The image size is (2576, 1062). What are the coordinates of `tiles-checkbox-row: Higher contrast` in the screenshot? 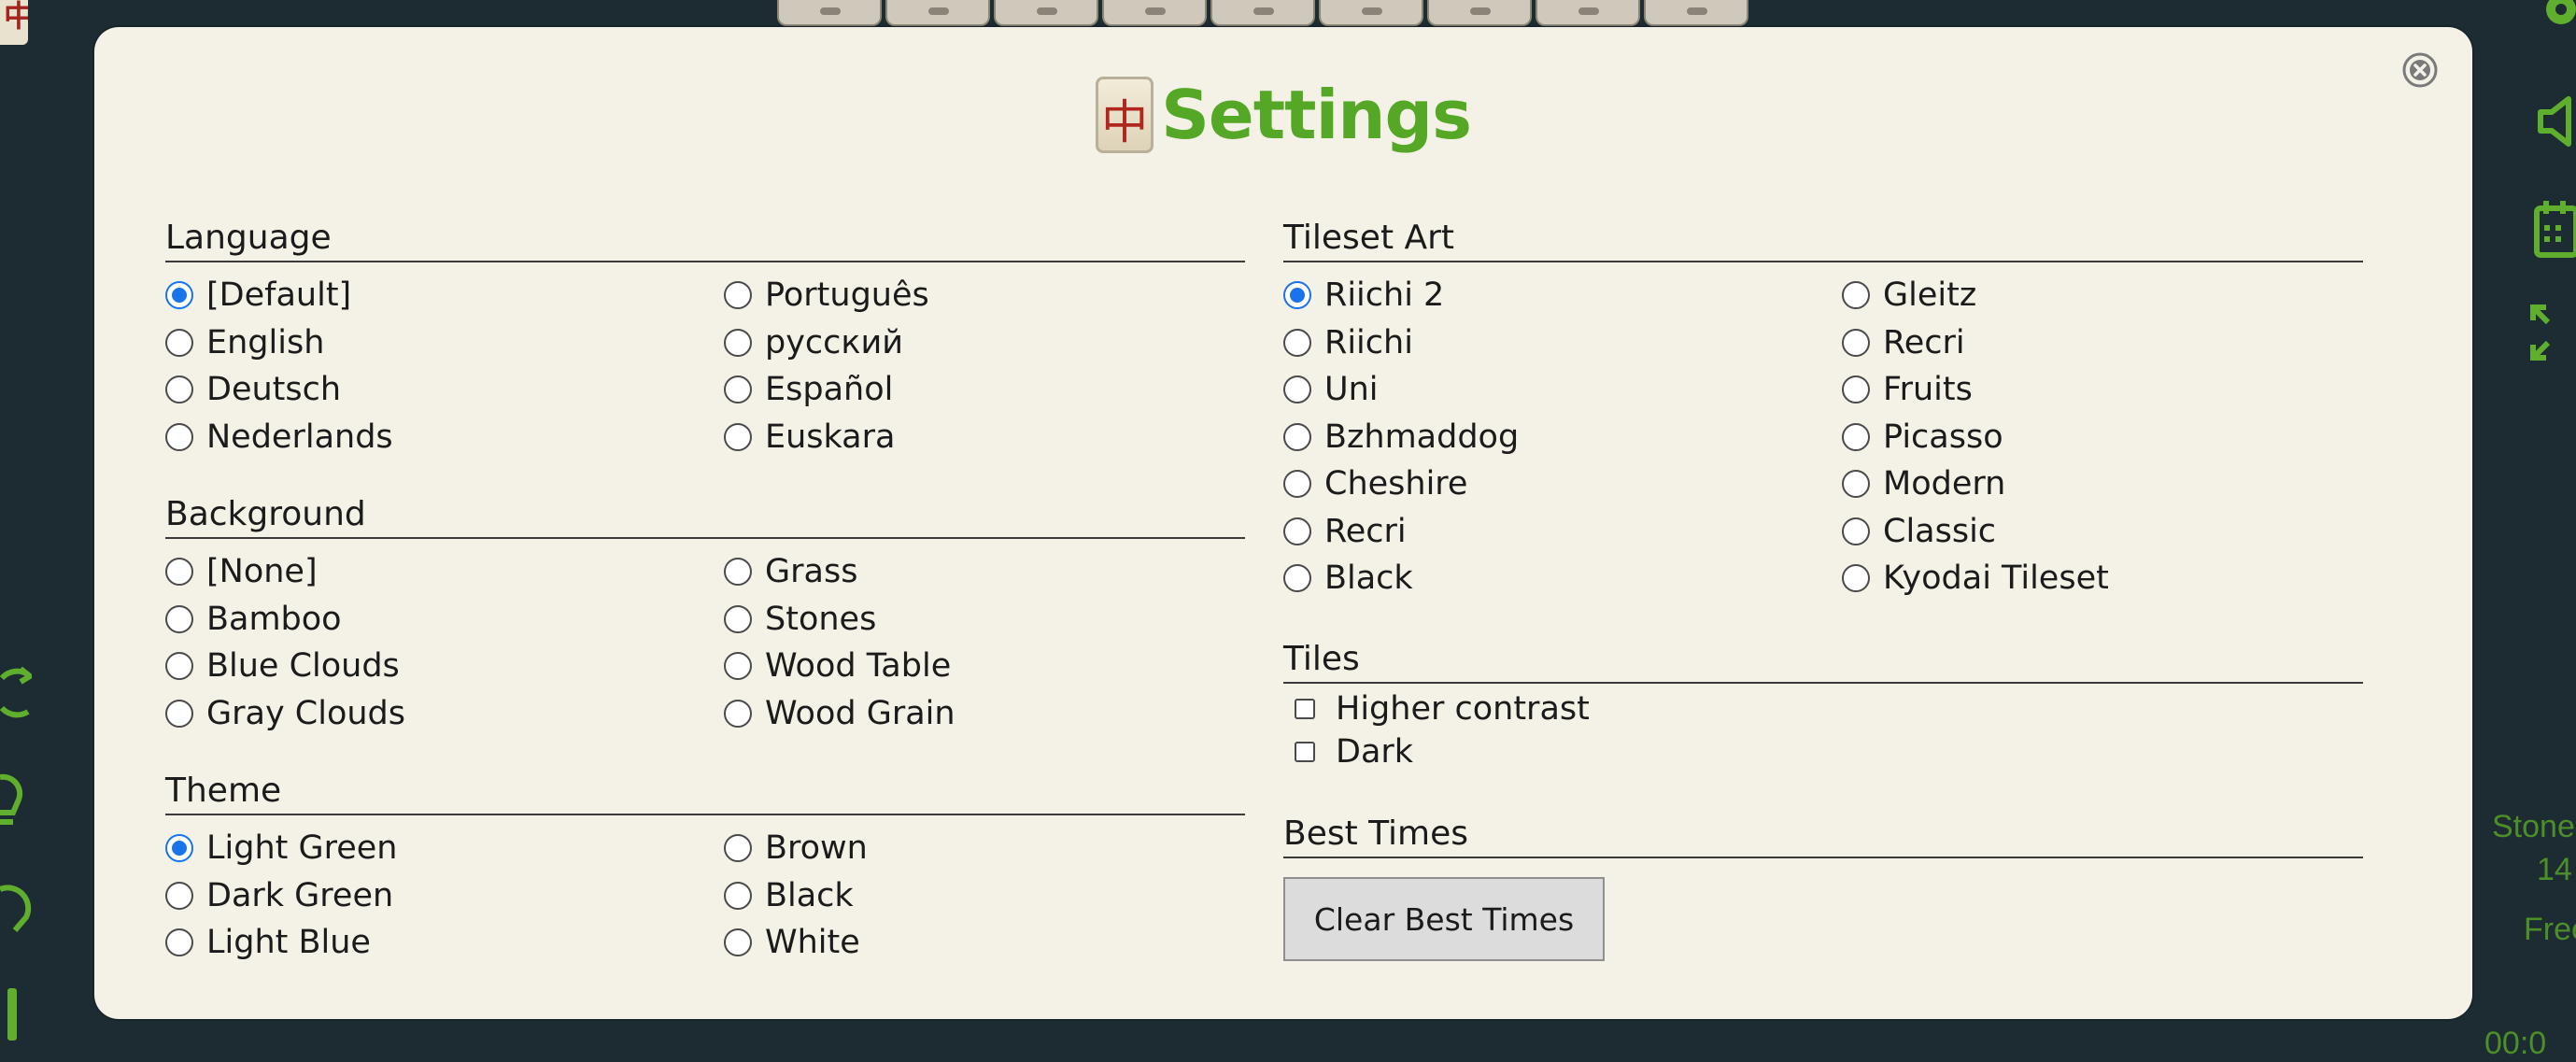 It's located at (1823, 708).